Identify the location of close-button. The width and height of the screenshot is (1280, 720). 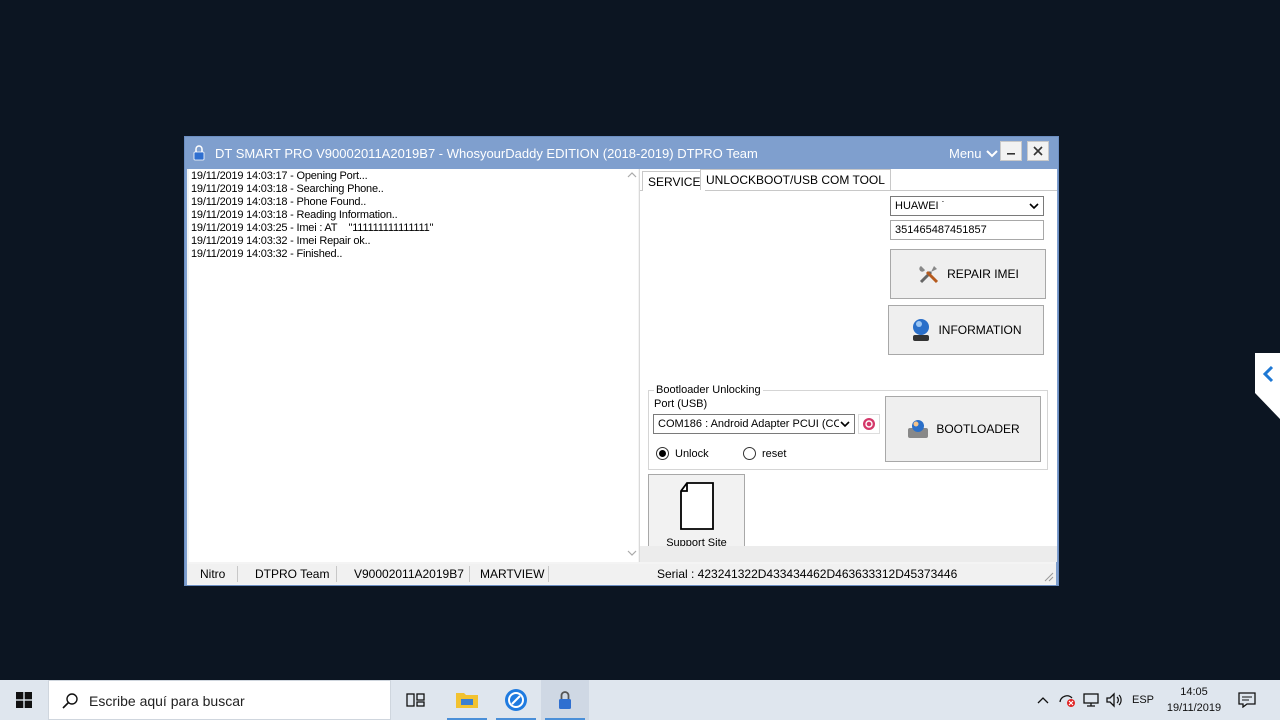
(1038, 151).